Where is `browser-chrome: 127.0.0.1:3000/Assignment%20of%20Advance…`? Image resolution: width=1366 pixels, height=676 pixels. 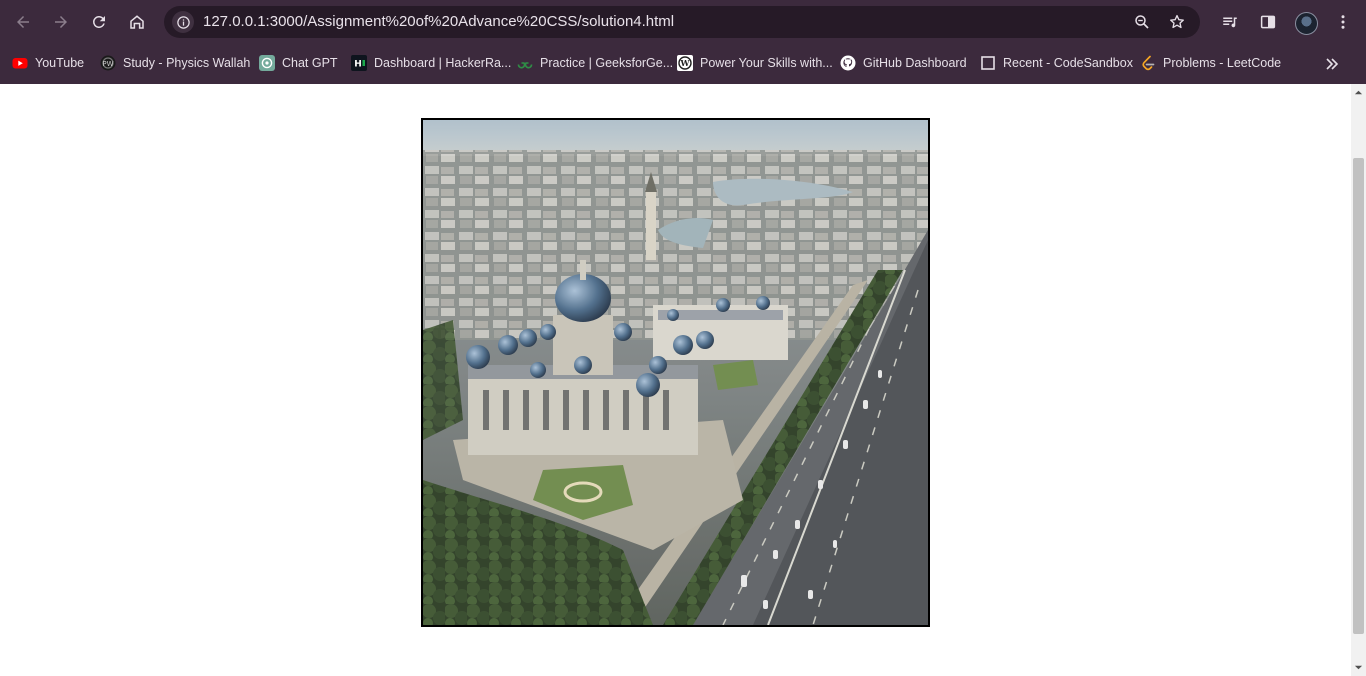 browser-chrome: 127.0.0.1:3000/Assignment%20of%20Advance… is located at coordinates (683, 42).